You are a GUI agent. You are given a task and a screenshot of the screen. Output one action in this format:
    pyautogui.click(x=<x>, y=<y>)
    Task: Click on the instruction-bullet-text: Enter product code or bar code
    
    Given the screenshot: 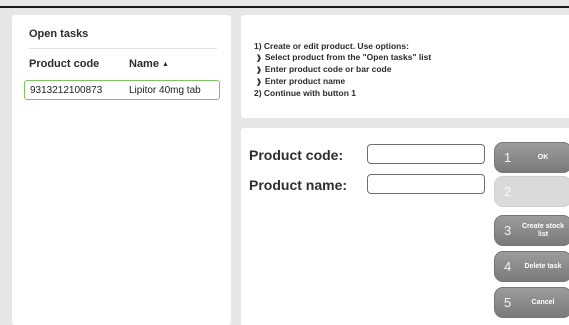 What is the action you would take?
    pyautogui.click(x=328, y=69)
    